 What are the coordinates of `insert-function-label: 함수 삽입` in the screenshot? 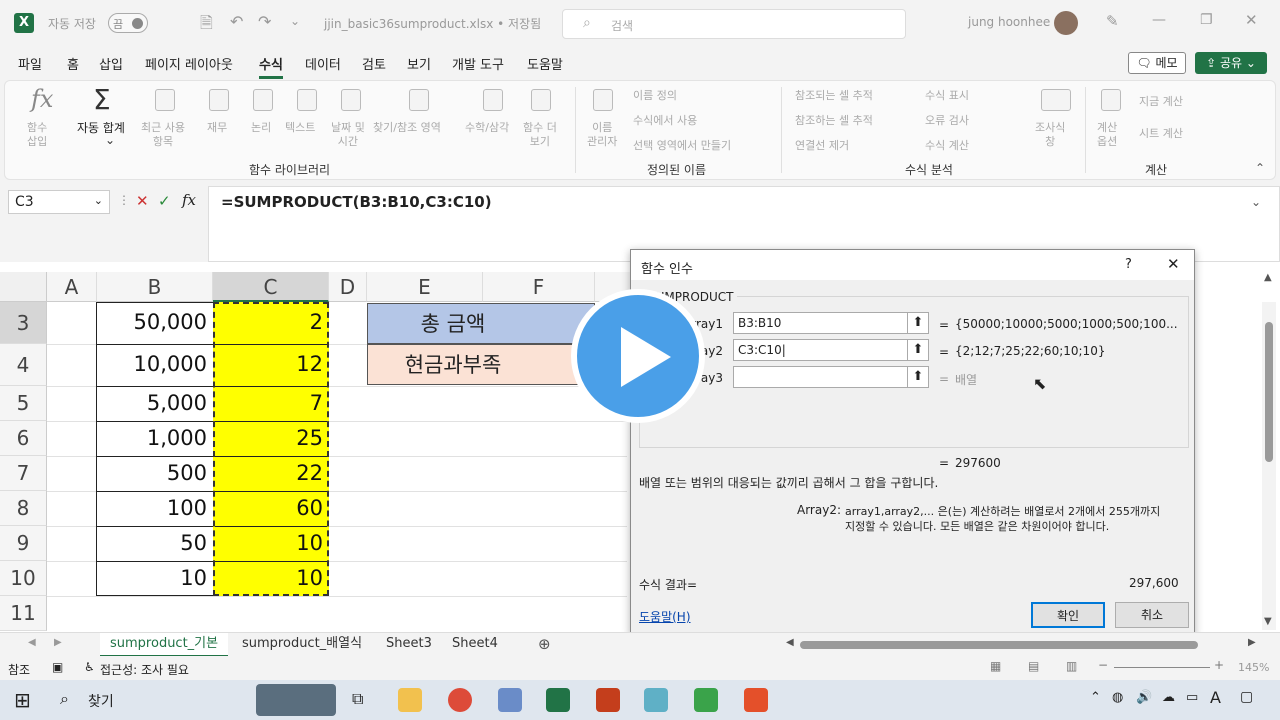 It's located at (37, 135).